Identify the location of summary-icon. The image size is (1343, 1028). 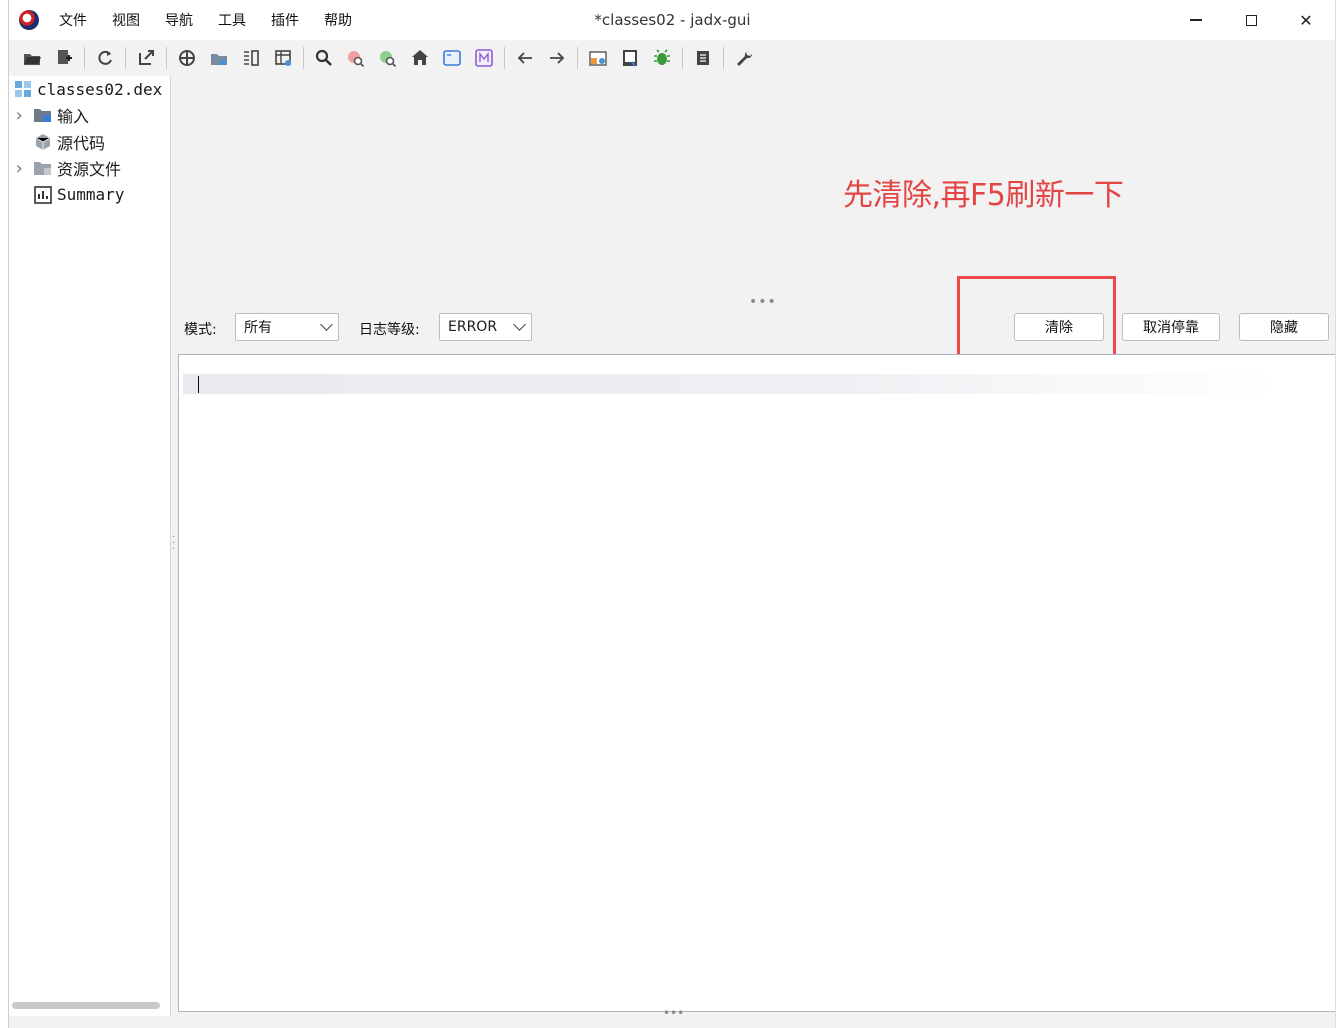
(43, 194).